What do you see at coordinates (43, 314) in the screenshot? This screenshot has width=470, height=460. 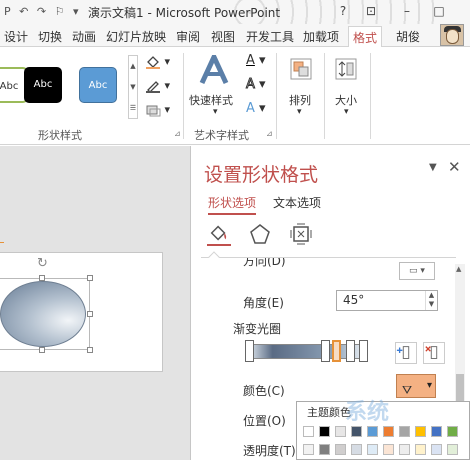 I see `gradient-ellipse-shape` at bounding box center [43, 314].